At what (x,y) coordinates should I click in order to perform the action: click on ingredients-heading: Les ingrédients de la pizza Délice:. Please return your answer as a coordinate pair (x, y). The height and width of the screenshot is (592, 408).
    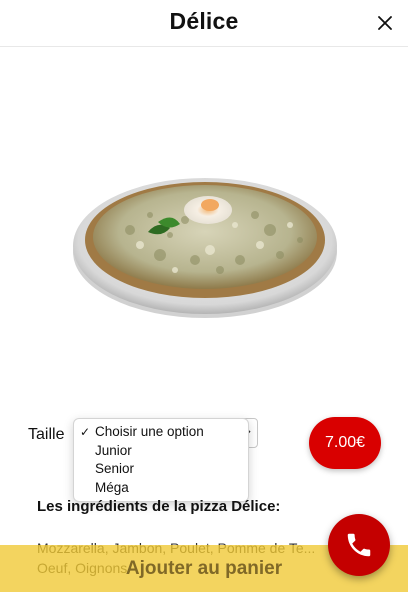
    Looking at the image, I should click on (159, 506).